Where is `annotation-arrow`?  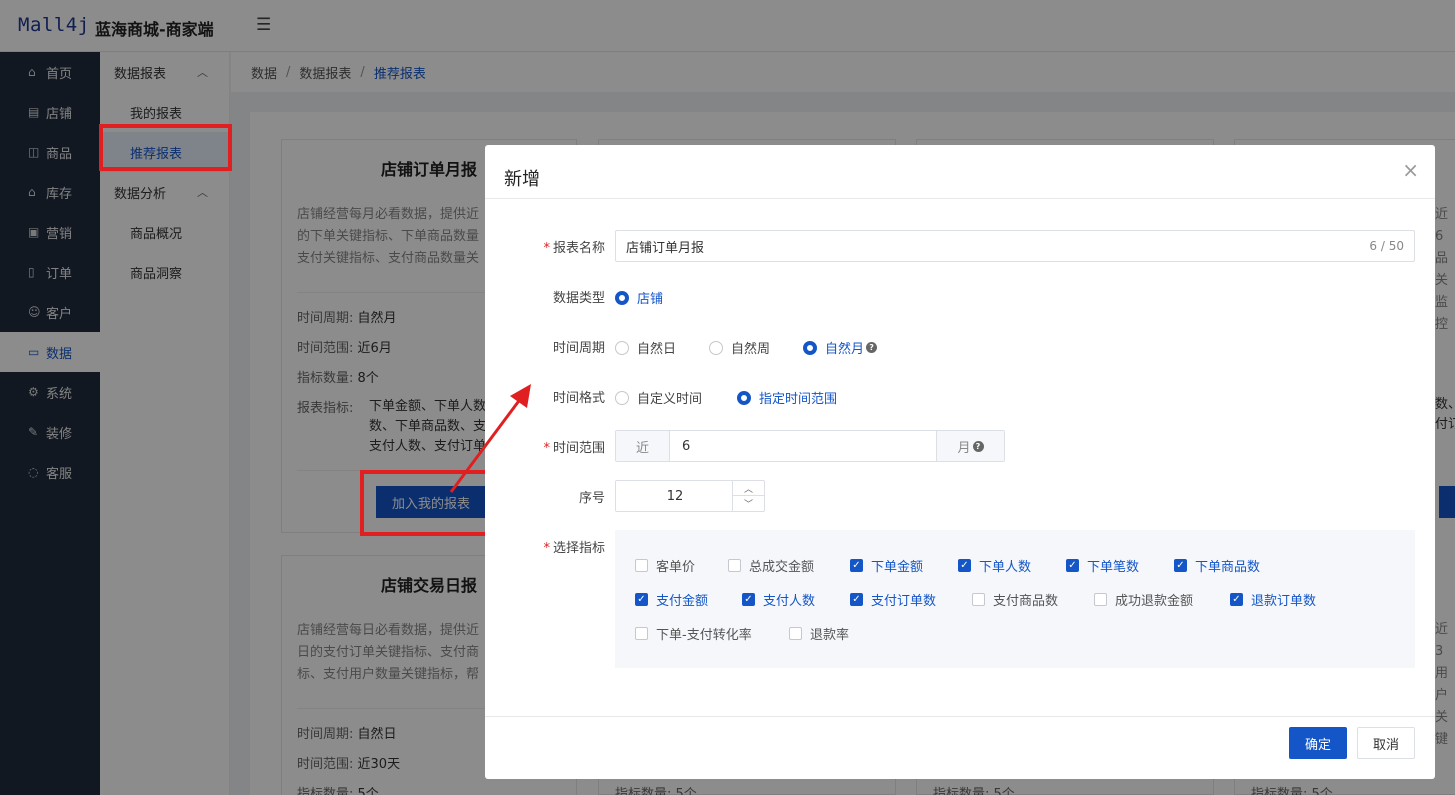
annotation-arrow is located at coordinates (490, 438).